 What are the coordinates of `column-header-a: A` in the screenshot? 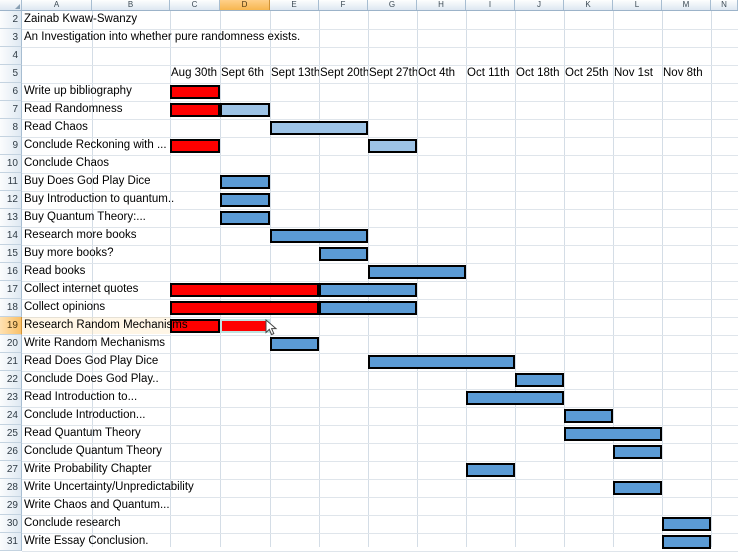 It's located at (57, 5).